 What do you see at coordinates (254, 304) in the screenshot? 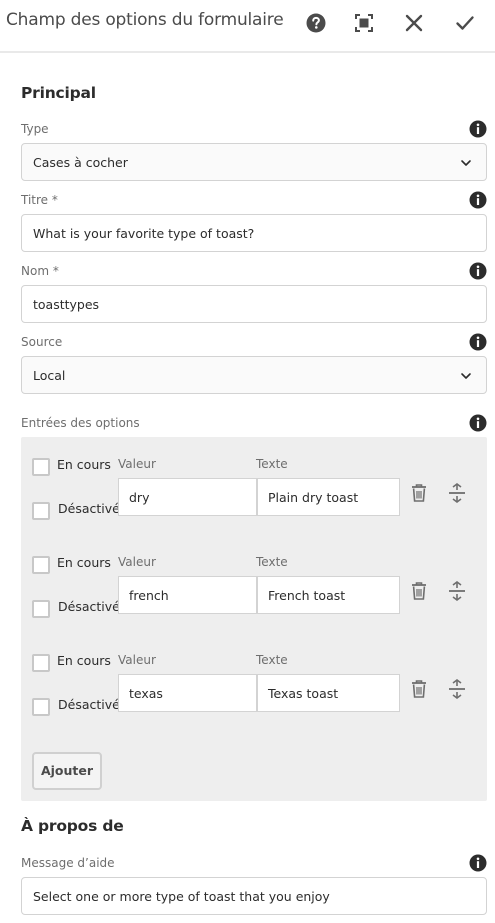
I see `nom-field: toasttypes` at bounding box center [254, 304].